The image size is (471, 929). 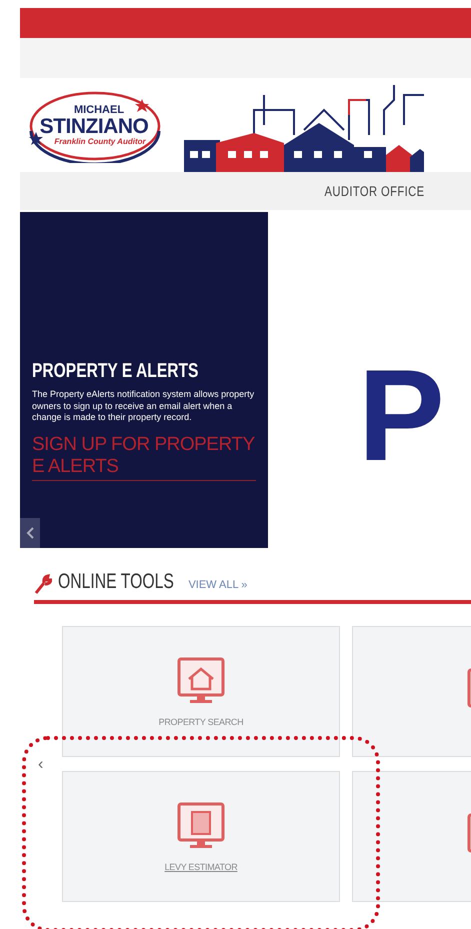 What do you see at coordinates (218, 585) in the screenshot?
I see `view-all-link: VIEW ALL »` at bounding box center [218, 585].